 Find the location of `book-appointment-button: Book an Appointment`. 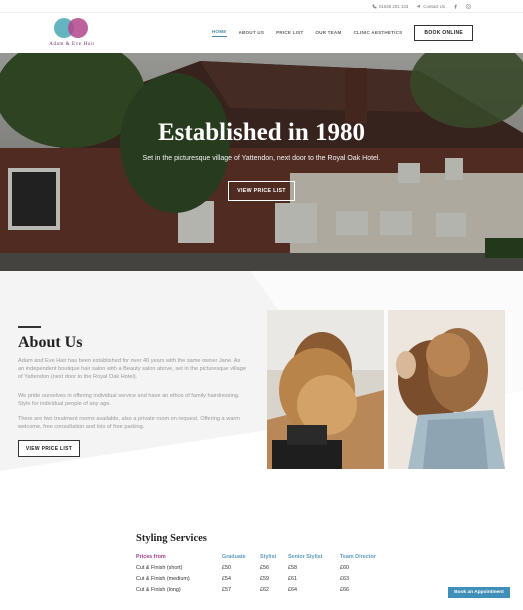

book-appointment-button: Book an Appointment is located at coordinates (479, 592).